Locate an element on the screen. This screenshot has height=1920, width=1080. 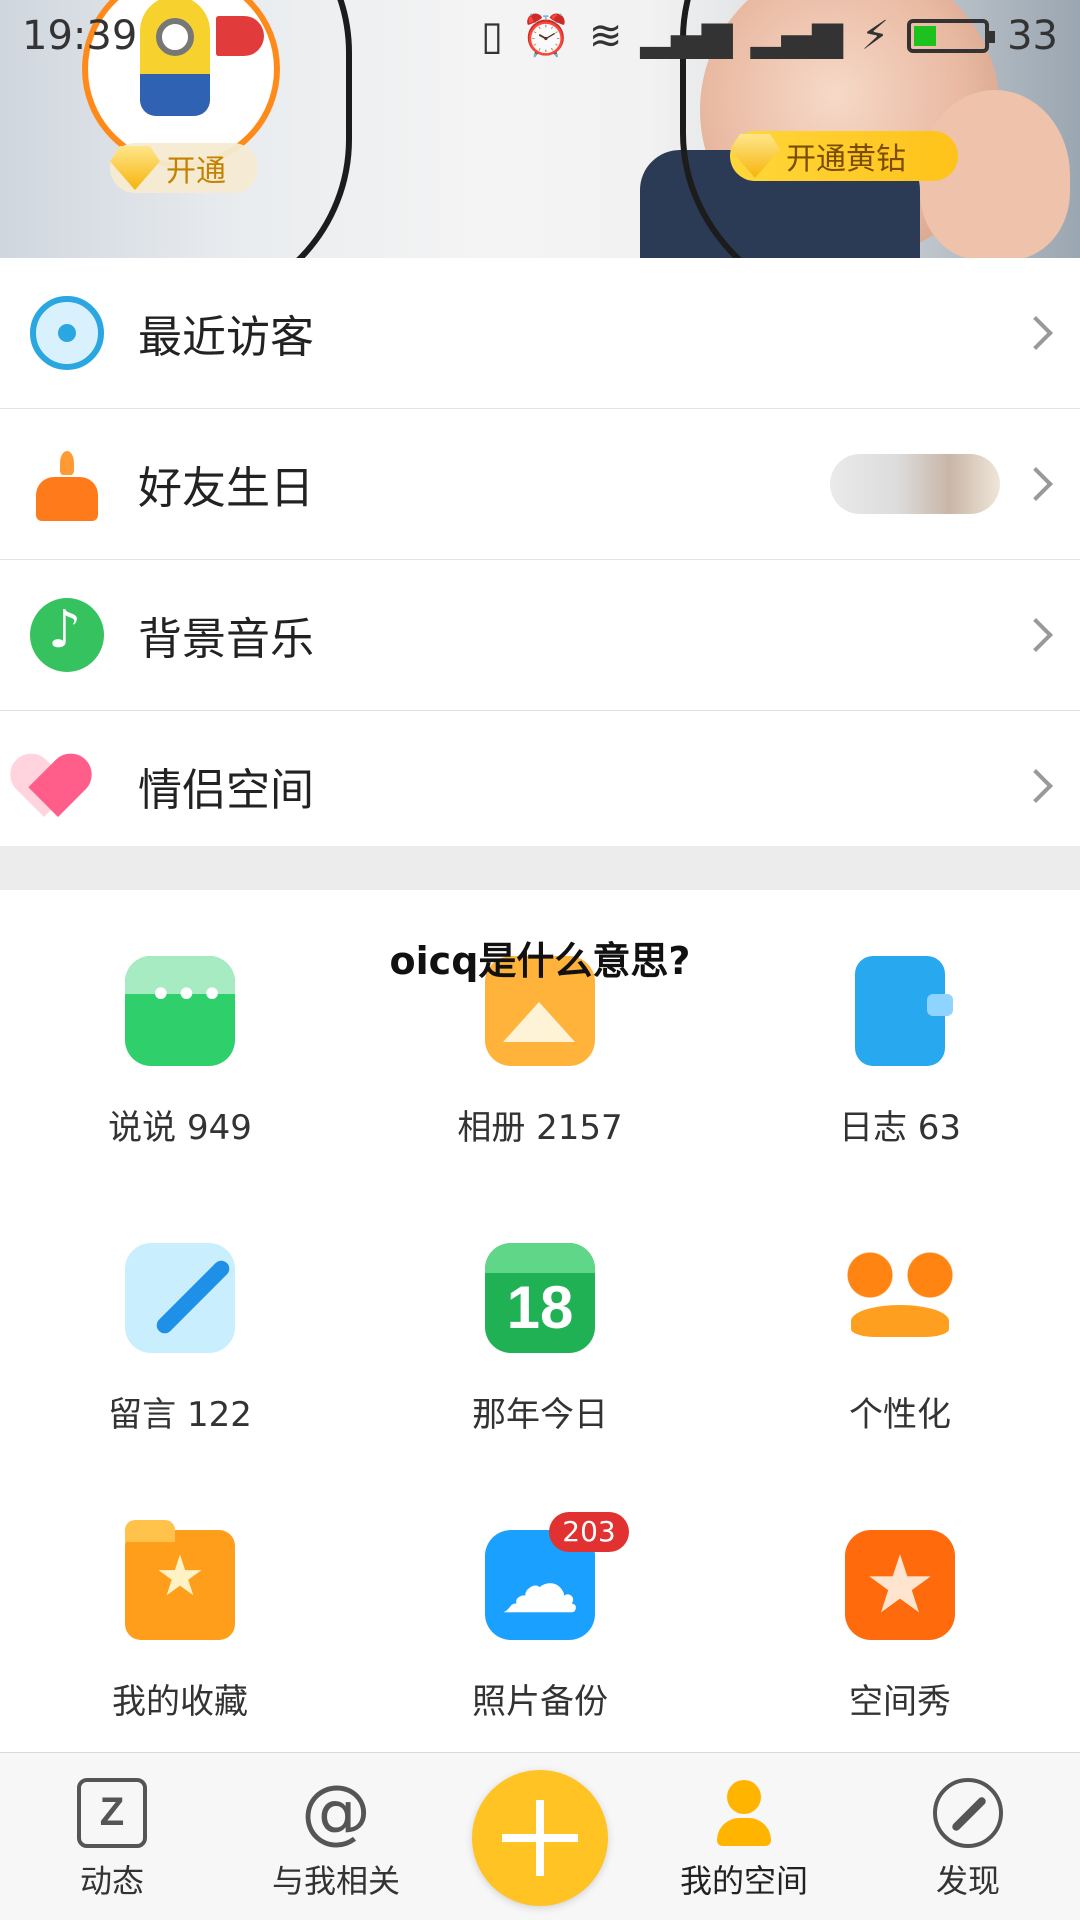
folder-star-icon is located at coordinates (180, 1580).